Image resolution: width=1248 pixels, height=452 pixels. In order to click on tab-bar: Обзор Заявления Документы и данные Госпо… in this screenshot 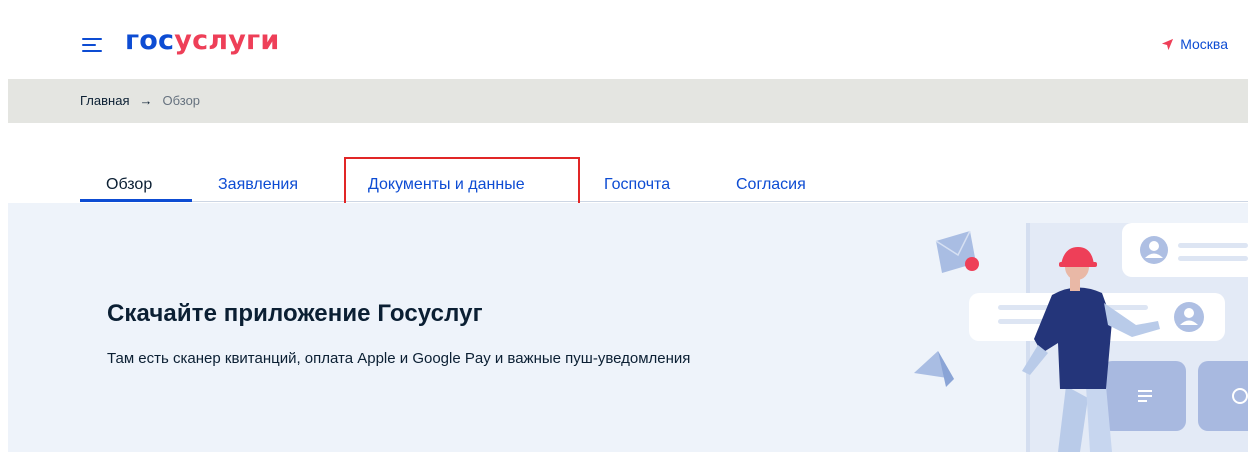, I will do `click(664, 185)`.